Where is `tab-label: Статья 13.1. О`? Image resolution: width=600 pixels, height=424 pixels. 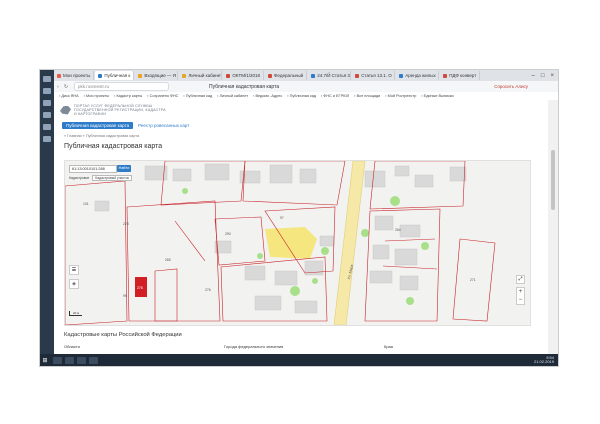
tab-label: Статья 13.1. О is located at coordinates (376, 75).